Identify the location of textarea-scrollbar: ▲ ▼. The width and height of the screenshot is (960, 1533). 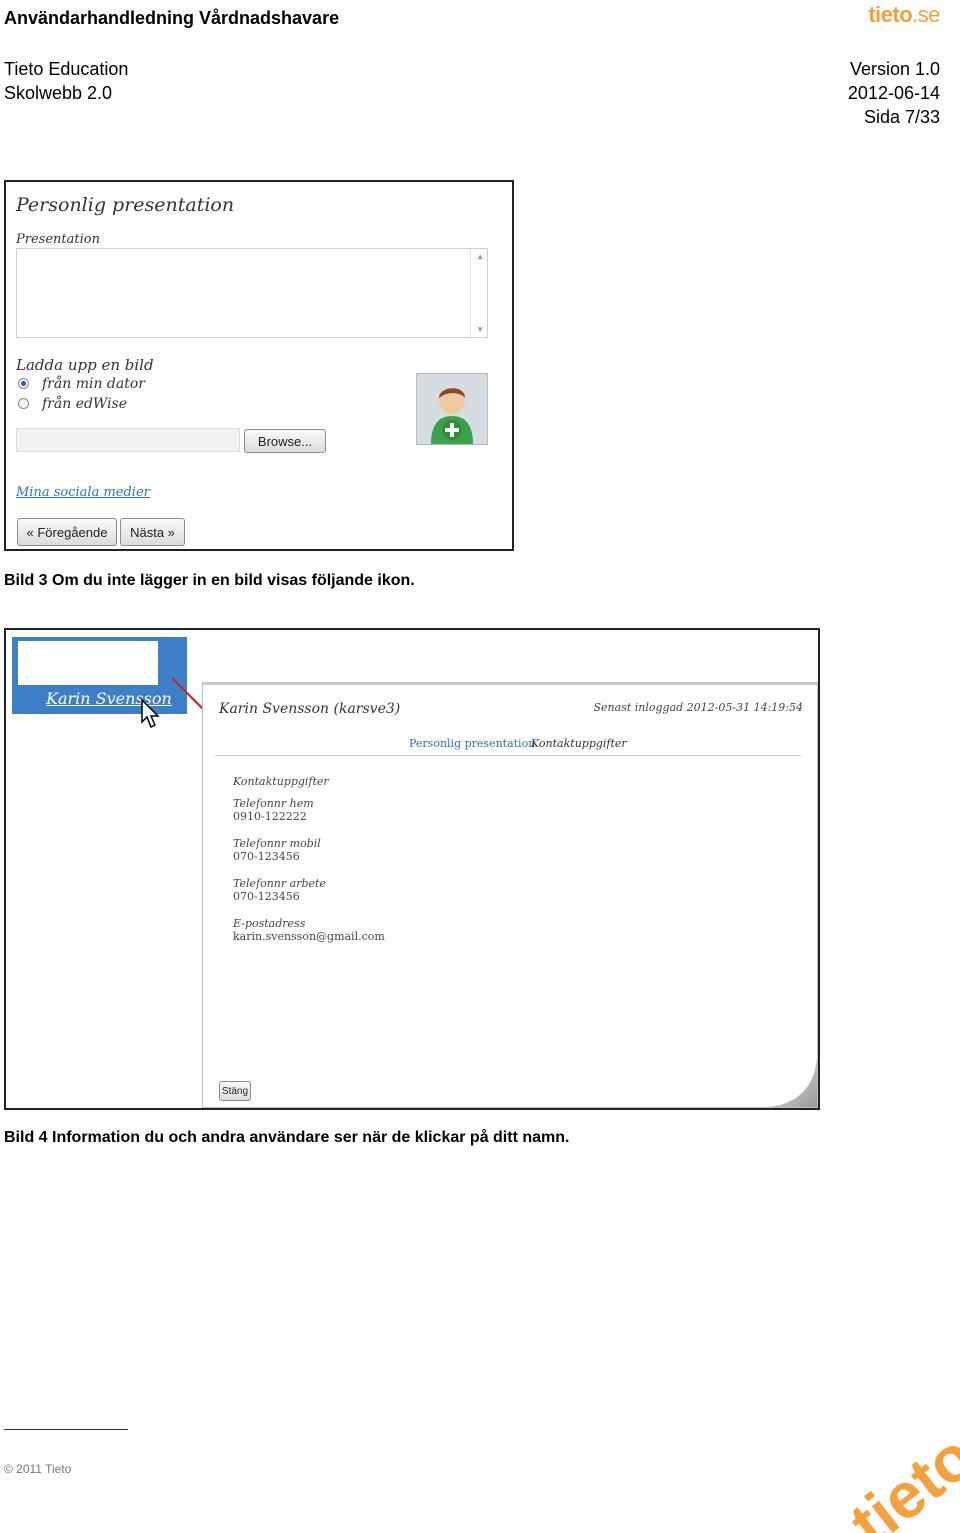
(478, 293).